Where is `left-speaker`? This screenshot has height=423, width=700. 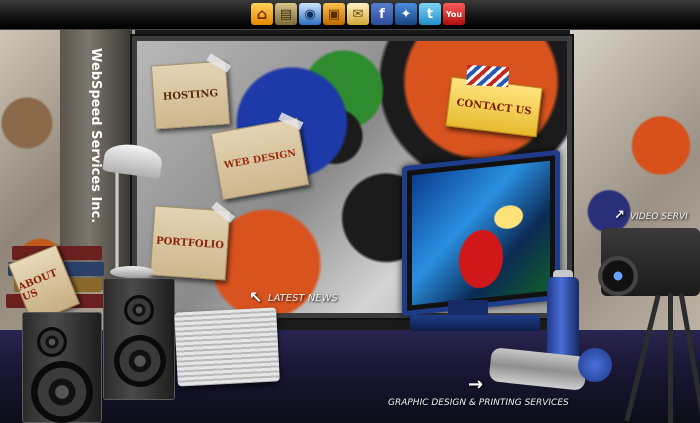
left-speaker is located at coordinates (62, 367).